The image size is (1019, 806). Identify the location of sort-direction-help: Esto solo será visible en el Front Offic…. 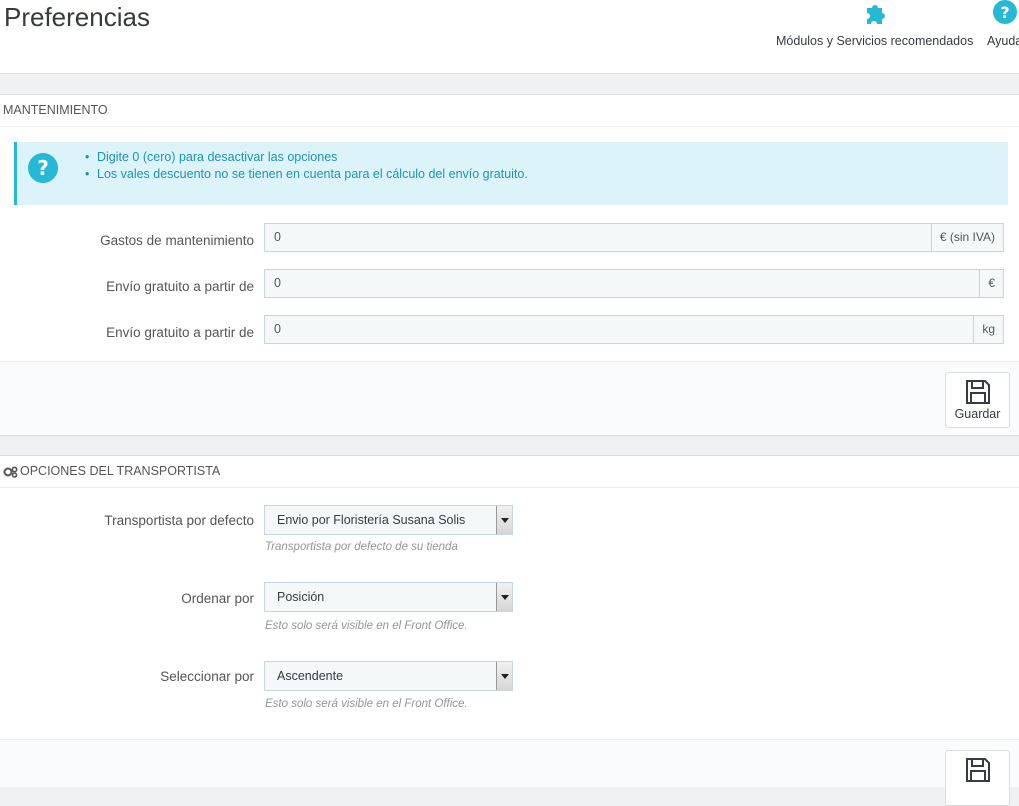
(366, 704).